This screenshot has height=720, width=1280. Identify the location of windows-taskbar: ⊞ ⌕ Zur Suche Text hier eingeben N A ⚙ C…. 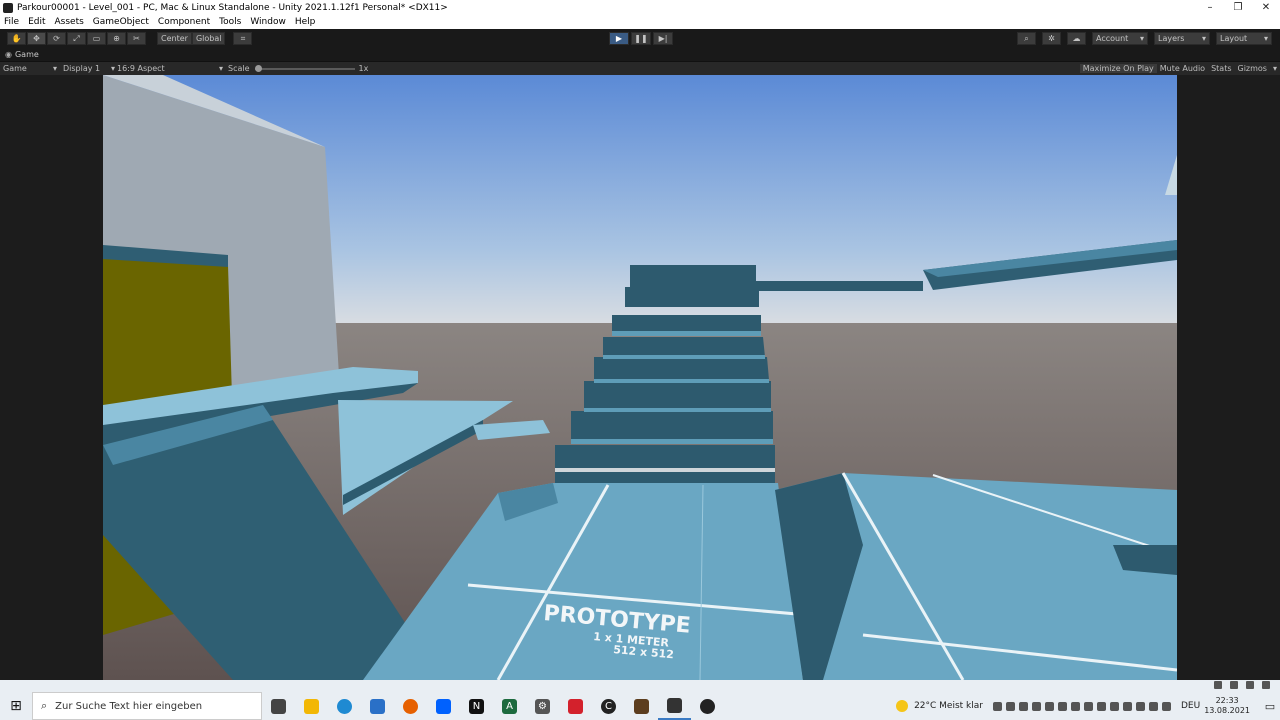
(640, 706).